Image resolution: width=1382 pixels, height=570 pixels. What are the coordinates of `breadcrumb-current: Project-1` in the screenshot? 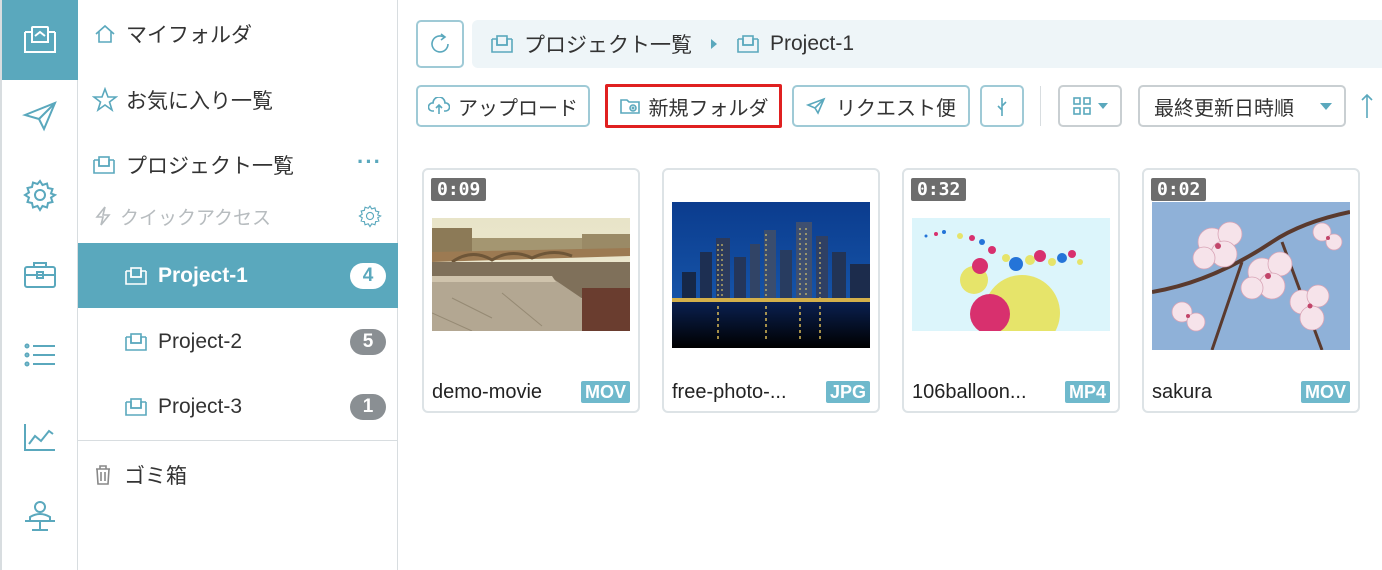 It's located at (795, 44).